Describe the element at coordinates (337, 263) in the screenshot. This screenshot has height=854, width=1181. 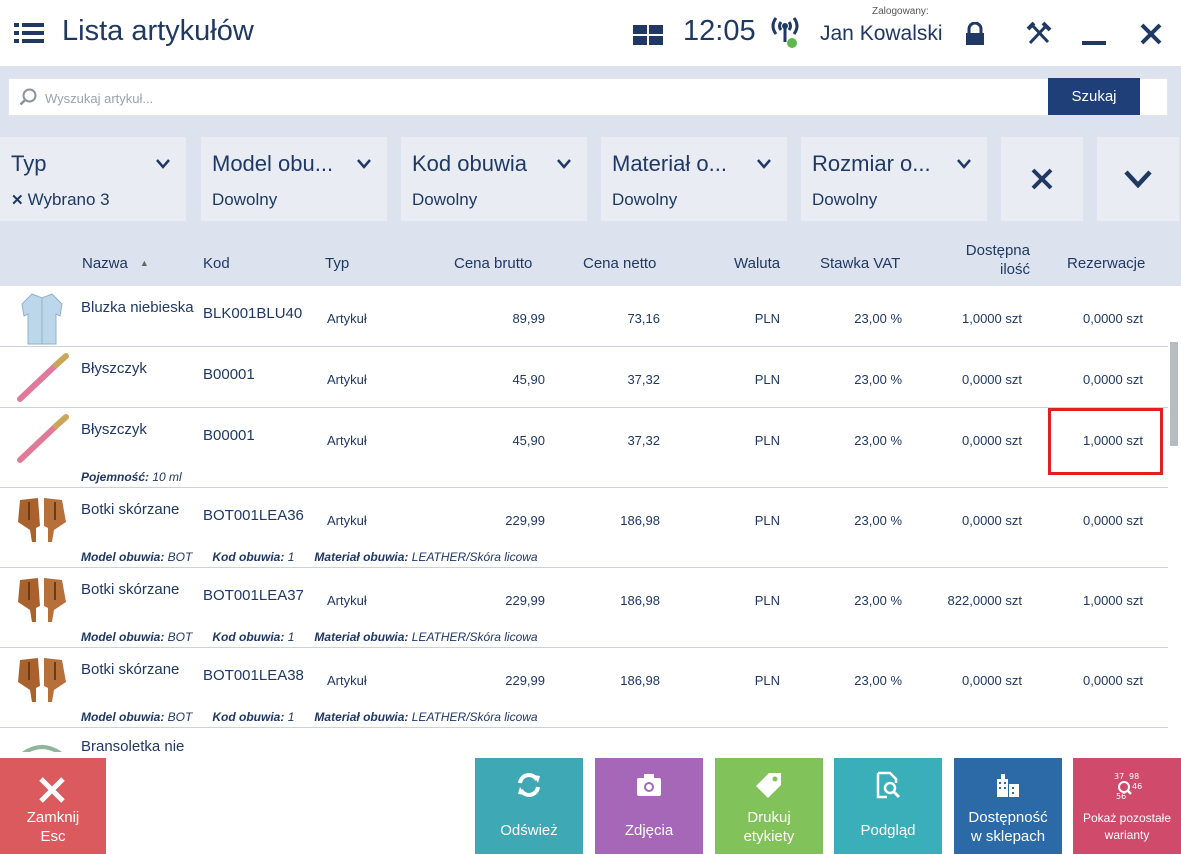
I see `column-header-type: Typ` at that location.